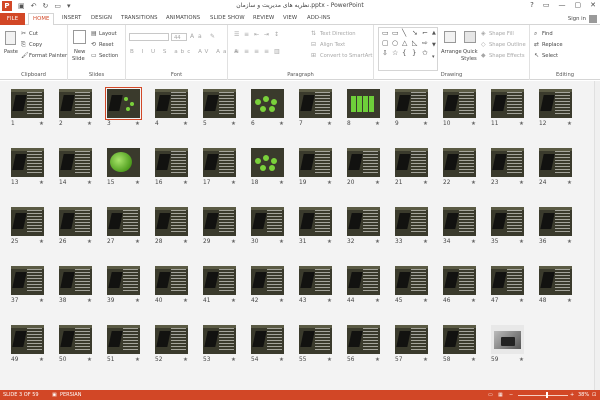 The width and height of the screenshot is (600, 400). What do you see at coordinates (594, 395) in the screenshot?
I see `fit-to-window-icon: ⊡` at bounding box center [594, 395].